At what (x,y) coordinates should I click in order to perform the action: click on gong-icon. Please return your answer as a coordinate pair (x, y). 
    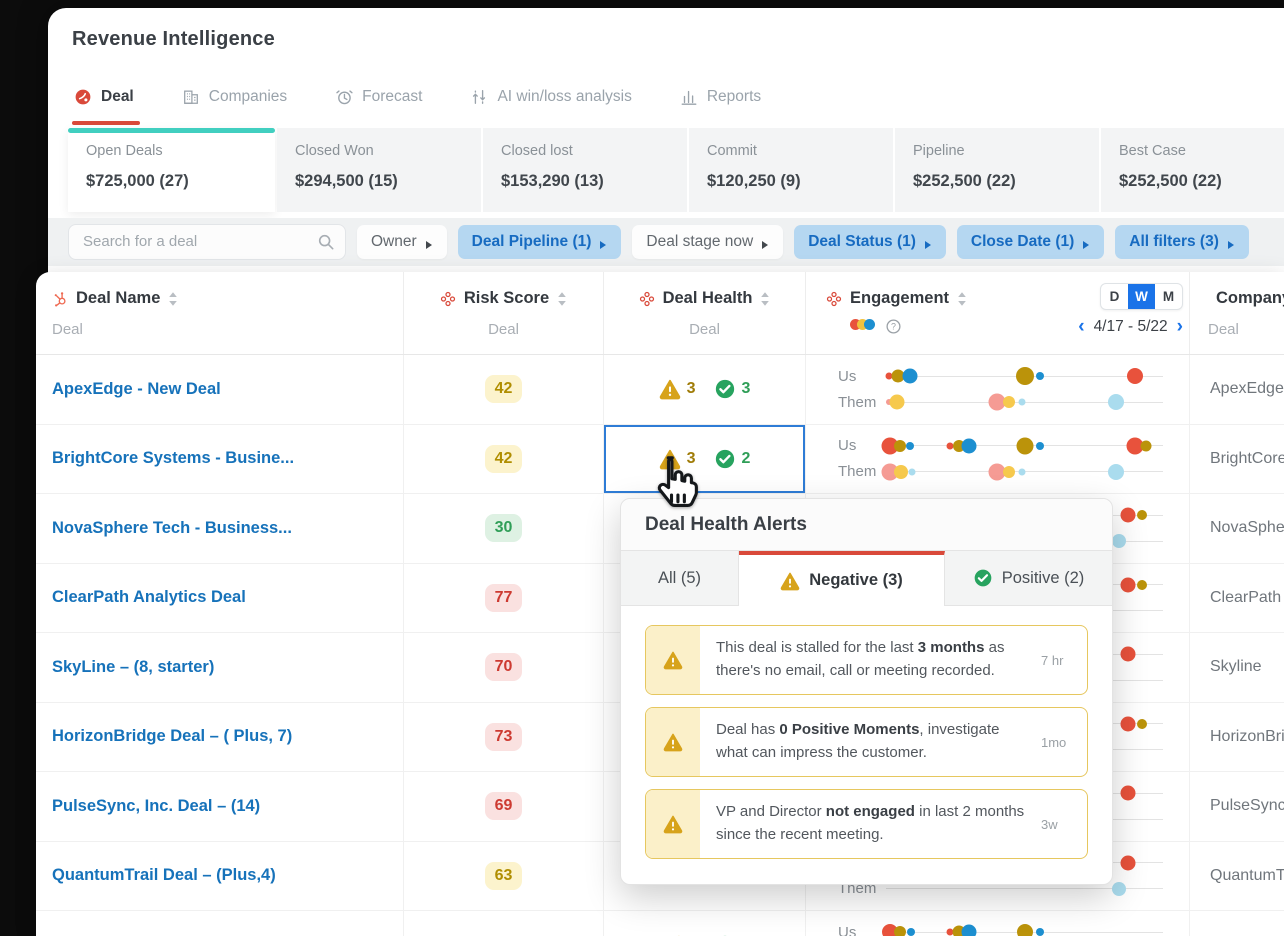
    Looking at the image, I should click on (647, 299).